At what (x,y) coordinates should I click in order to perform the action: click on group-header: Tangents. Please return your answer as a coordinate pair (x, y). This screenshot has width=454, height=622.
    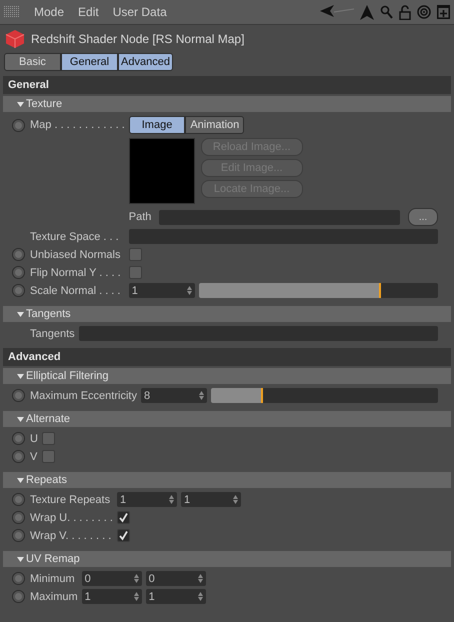
    Looking at the image, I should click on (227, 314).